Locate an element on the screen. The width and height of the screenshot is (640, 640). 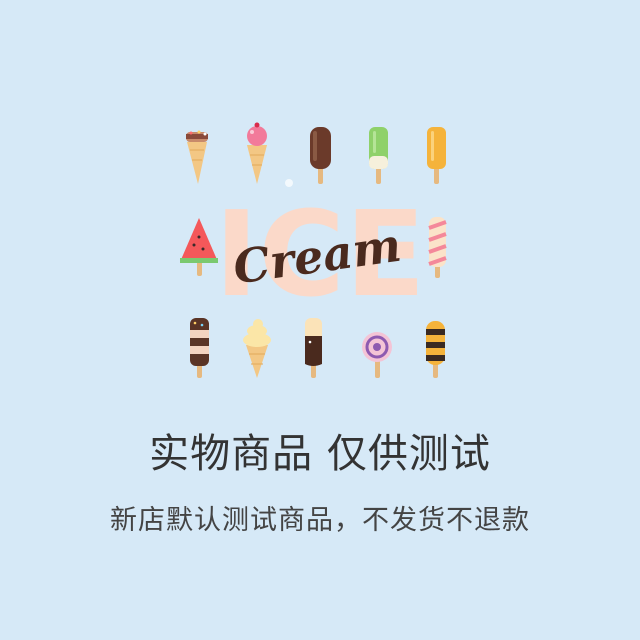
product-subline: 新店默认测试商品，不发货不退款 is located at coordinates (320, 520).